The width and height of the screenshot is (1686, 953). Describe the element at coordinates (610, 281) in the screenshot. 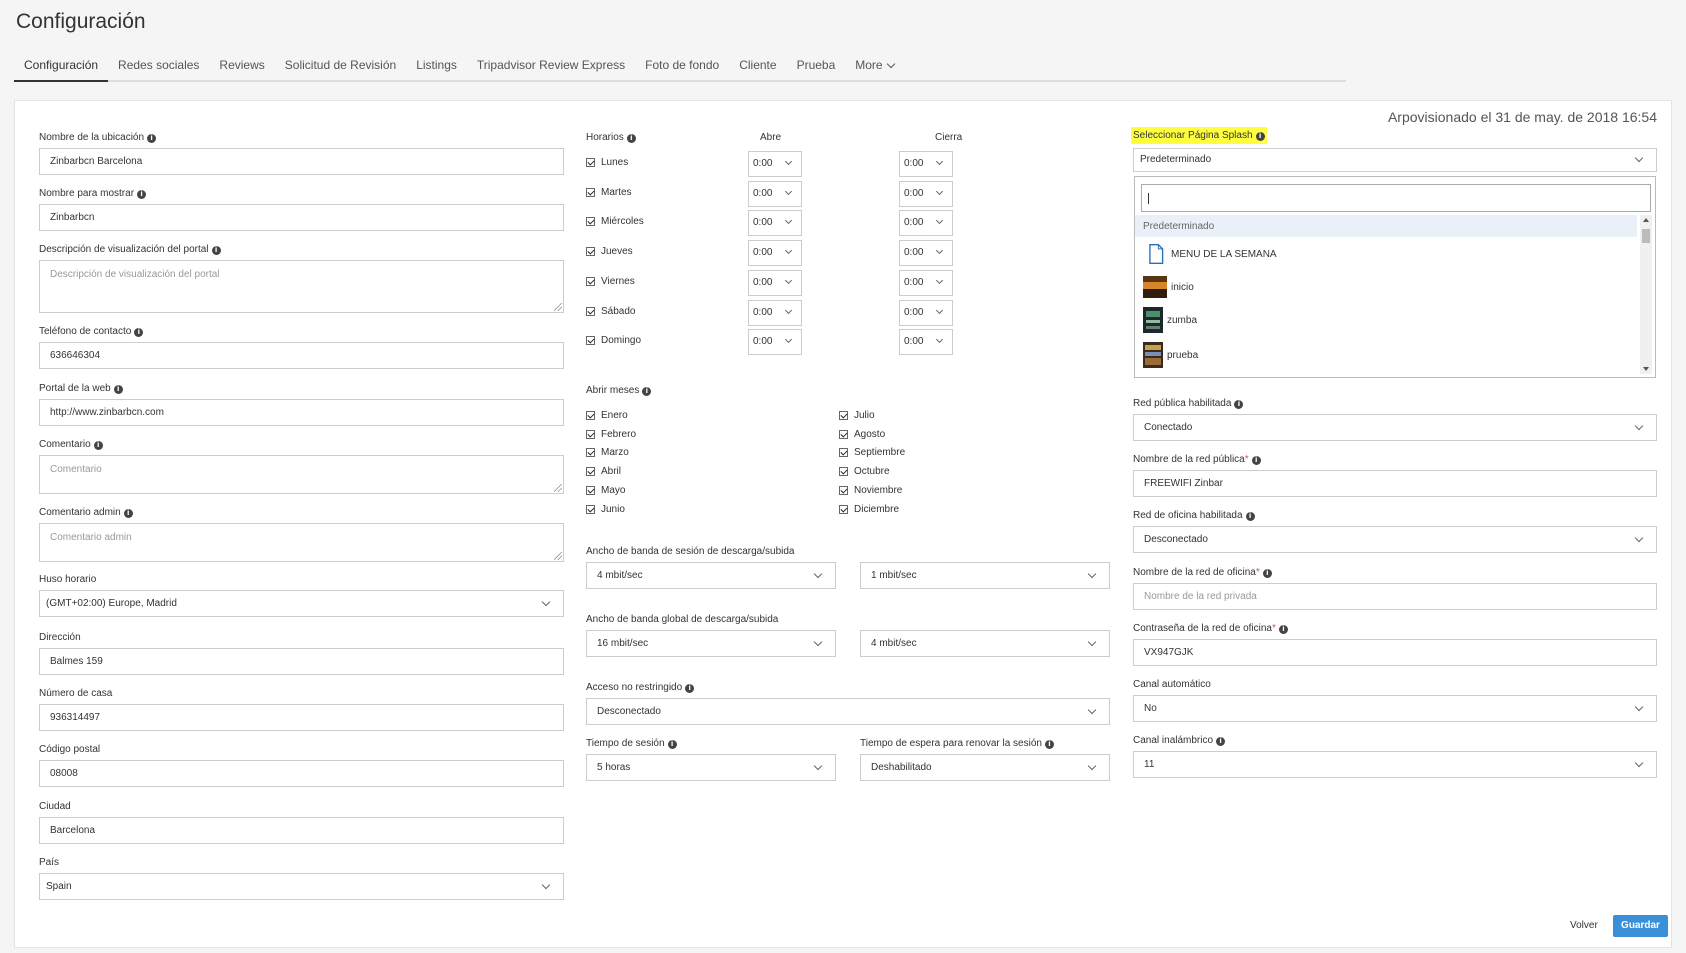

I see `day-checkbox: Viernes` at that location.